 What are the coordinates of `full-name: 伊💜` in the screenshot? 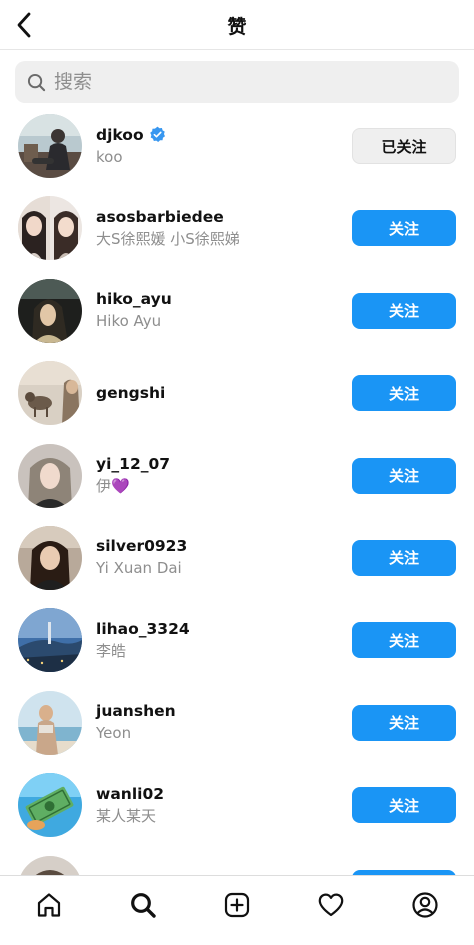 It's located at (113, 486).